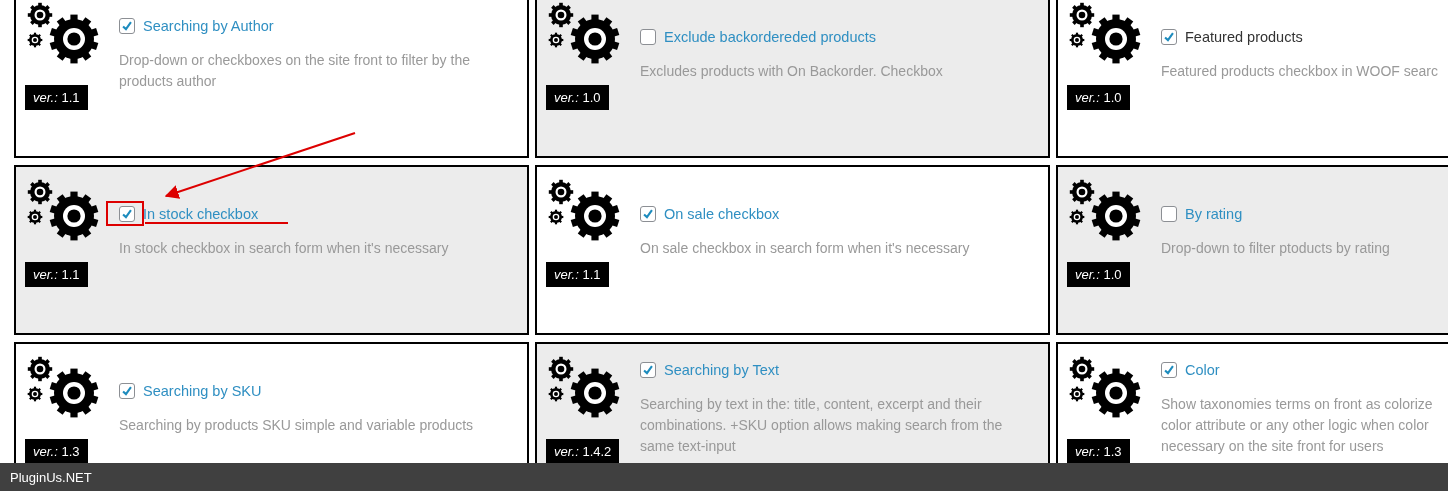 The image size is (1448, 491). I want to click on footer-brand: PluginUs.NET, so click(51, 477).